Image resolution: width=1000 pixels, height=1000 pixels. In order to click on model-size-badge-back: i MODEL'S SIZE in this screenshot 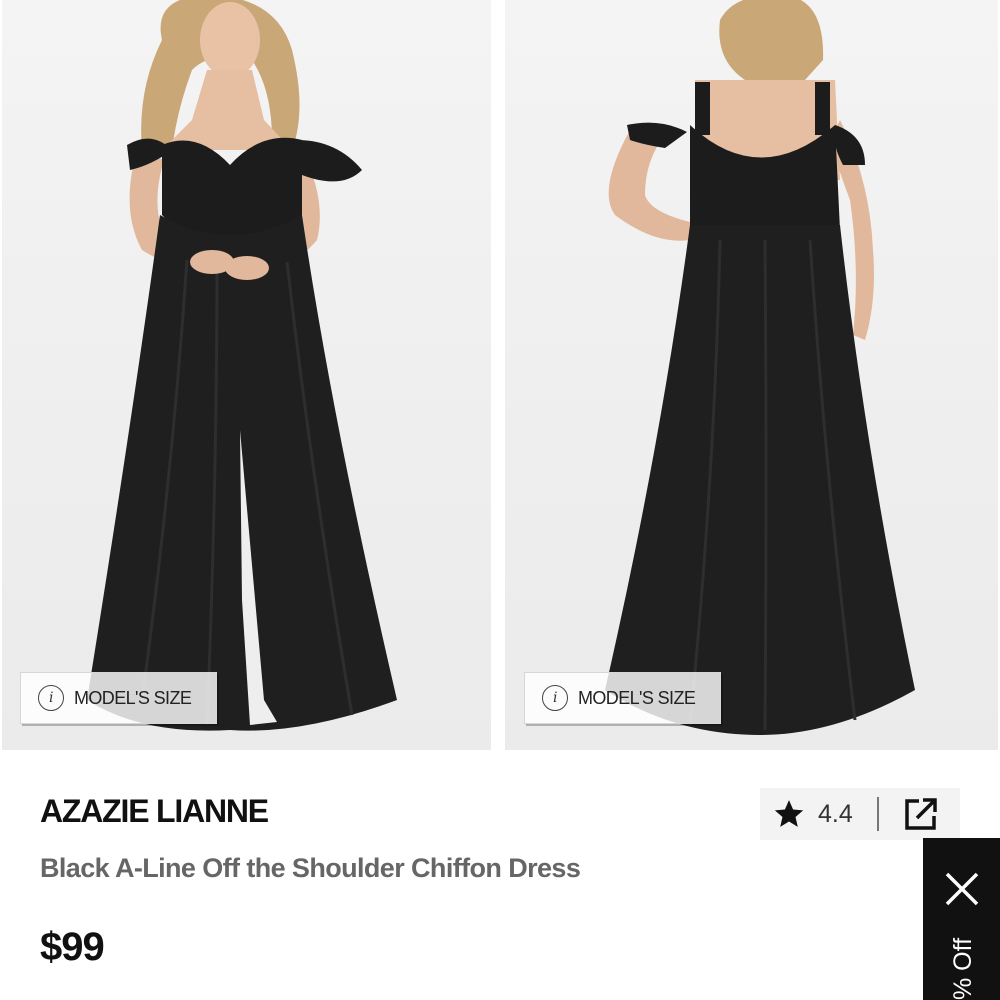, I will do `click(622, 698)`.